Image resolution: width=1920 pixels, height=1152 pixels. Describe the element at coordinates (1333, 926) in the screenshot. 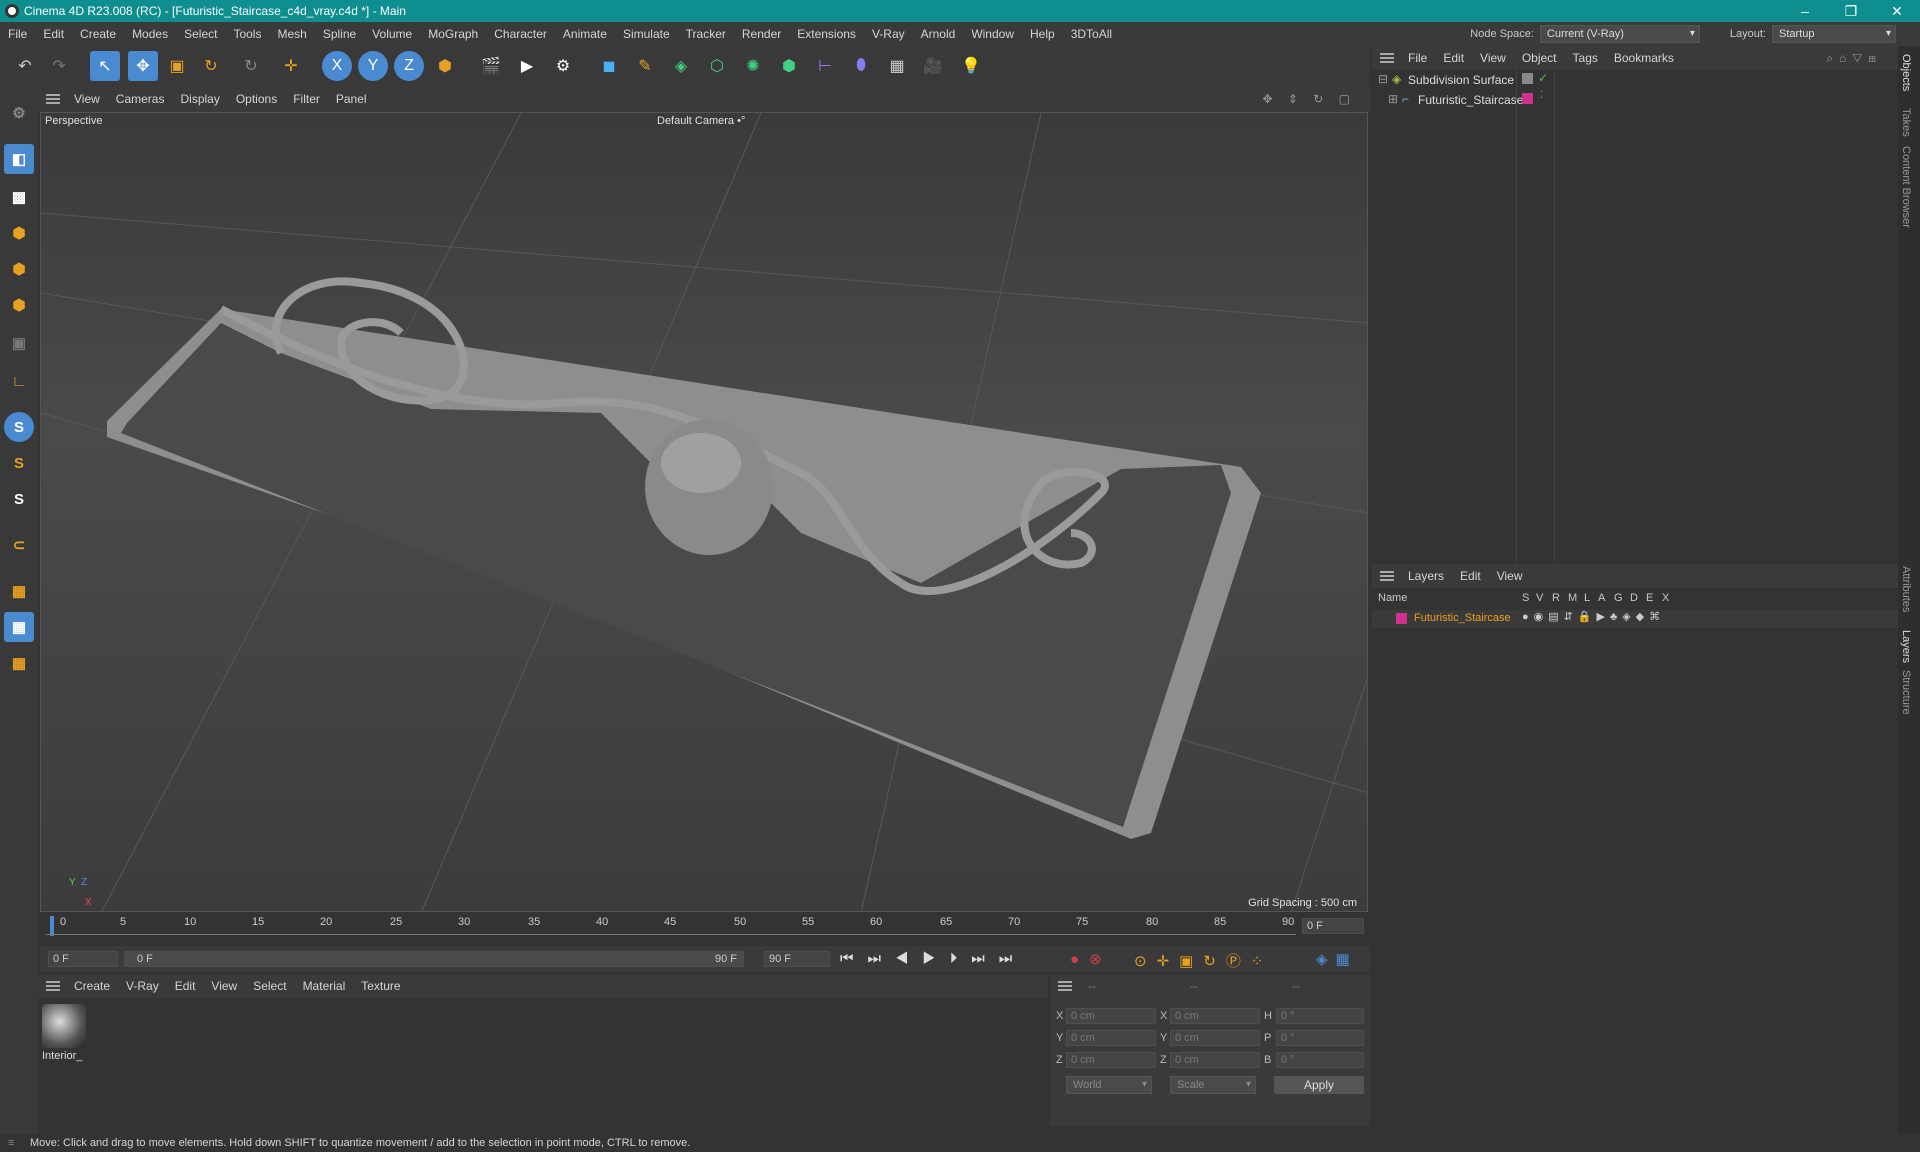

I see `current-frame-field: 0 F` at that location.